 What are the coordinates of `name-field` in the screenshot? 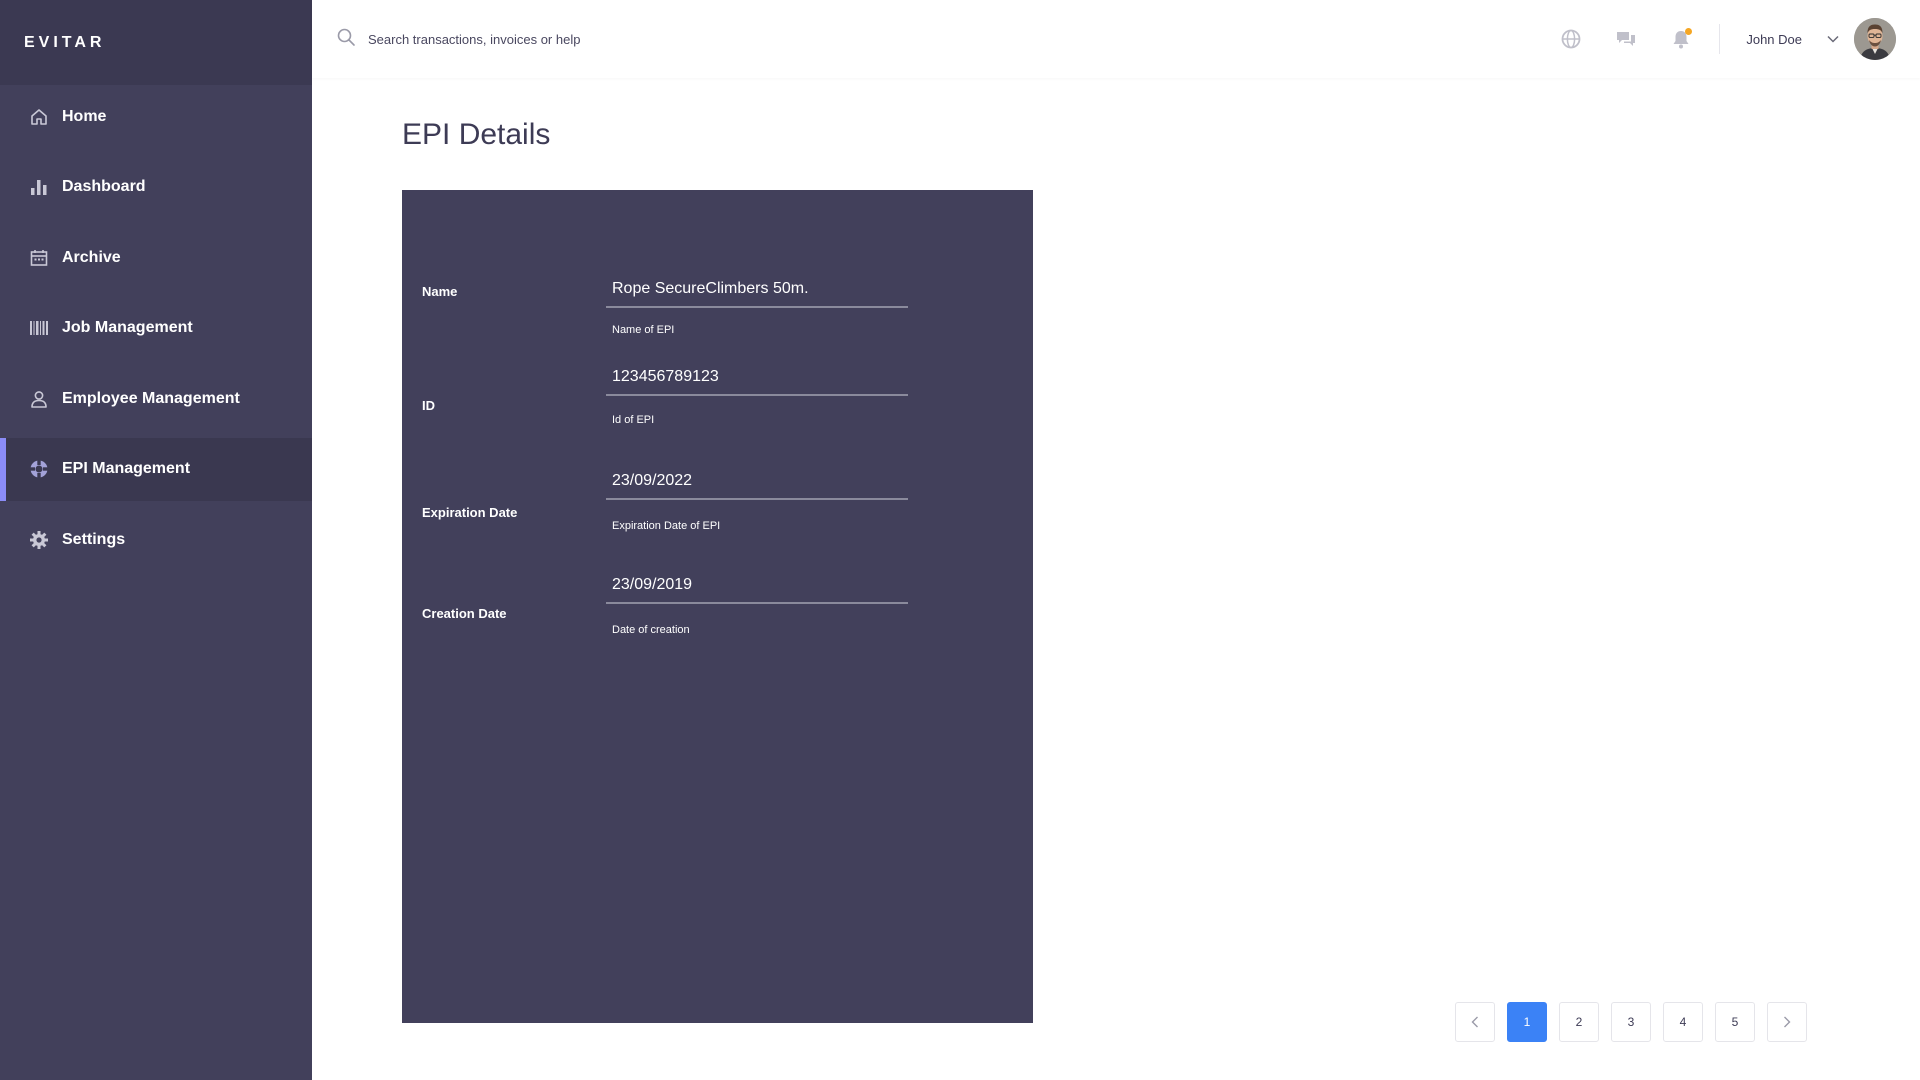 It's located at (757, 294).